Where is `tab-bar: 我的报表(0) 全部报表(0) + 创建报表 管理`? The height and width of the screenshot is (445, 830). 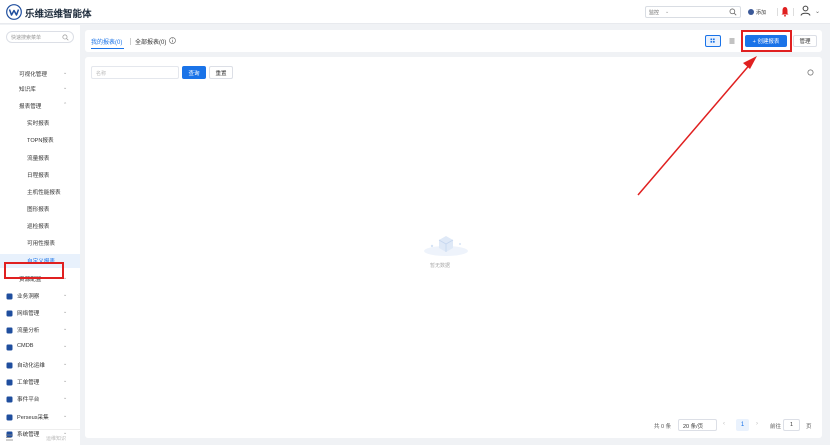 tab-bar: 我的报表(0) 全部报表(0) + 创建报表 管理 is located at coordinates (453, 41).